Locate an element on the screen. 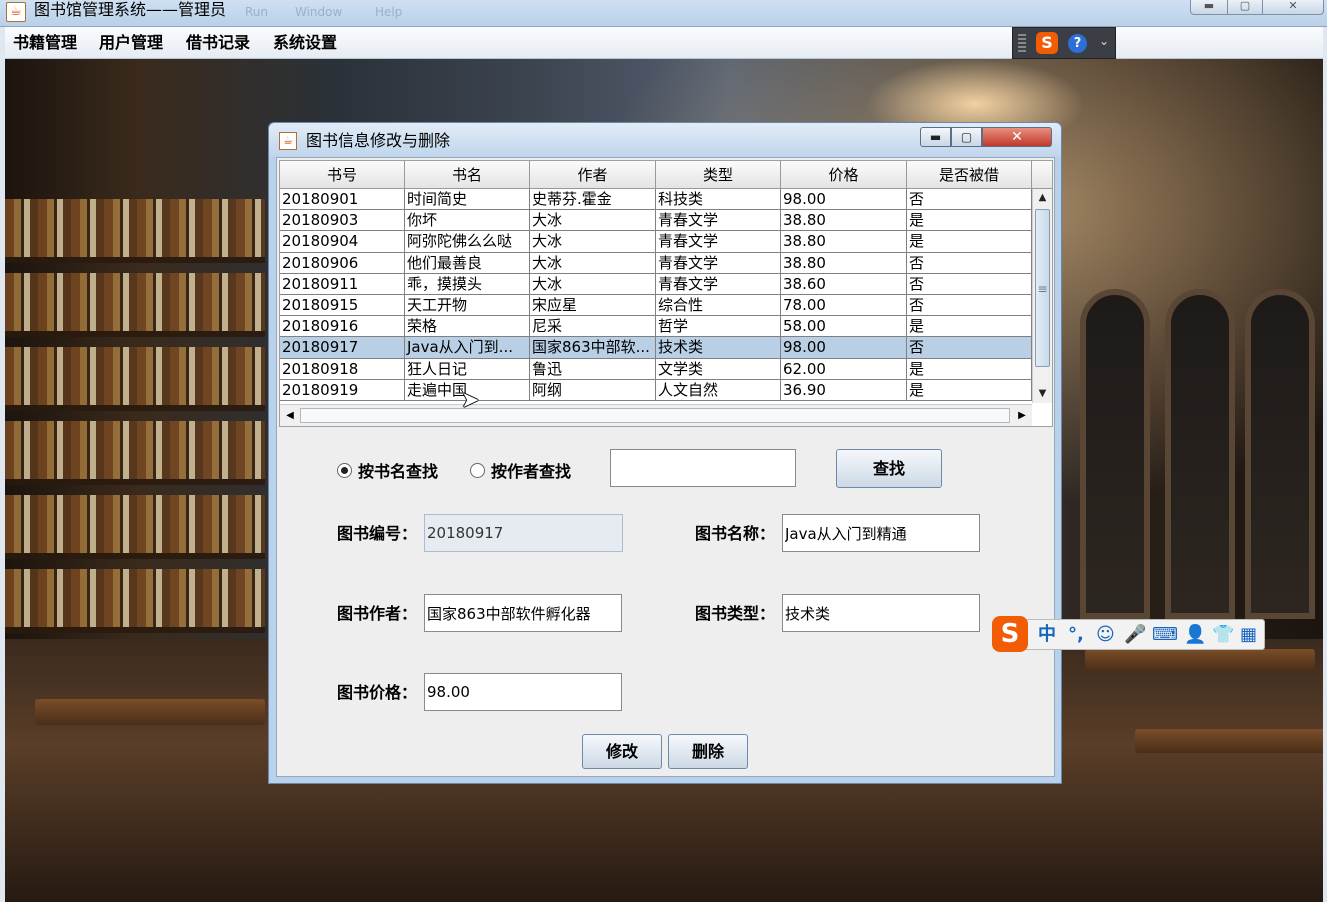 This screenshot has width=1327, height=902. table-row: 20180917 Java从入门到... 国家863中部软... 技术类 98.00 否 is located at coordinates (656, 348).